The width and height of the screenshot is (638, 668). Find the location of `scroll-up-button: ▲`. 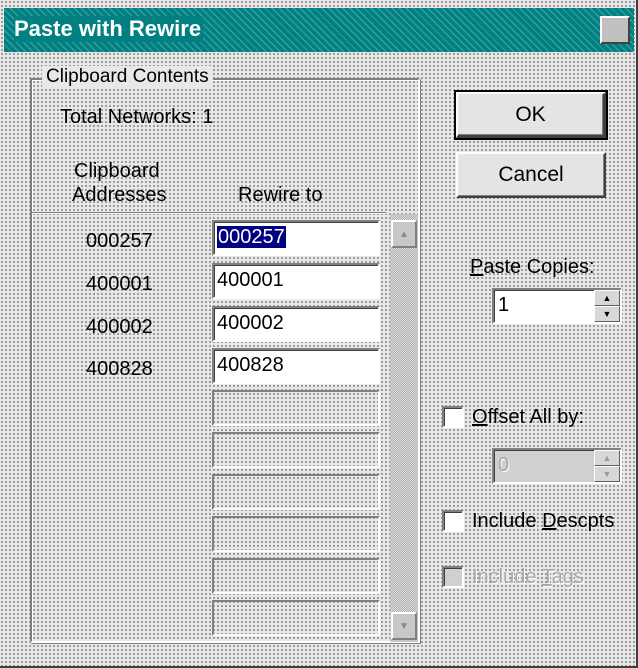

scroll-up-button: ▲ is located at coordinates (404, 234).